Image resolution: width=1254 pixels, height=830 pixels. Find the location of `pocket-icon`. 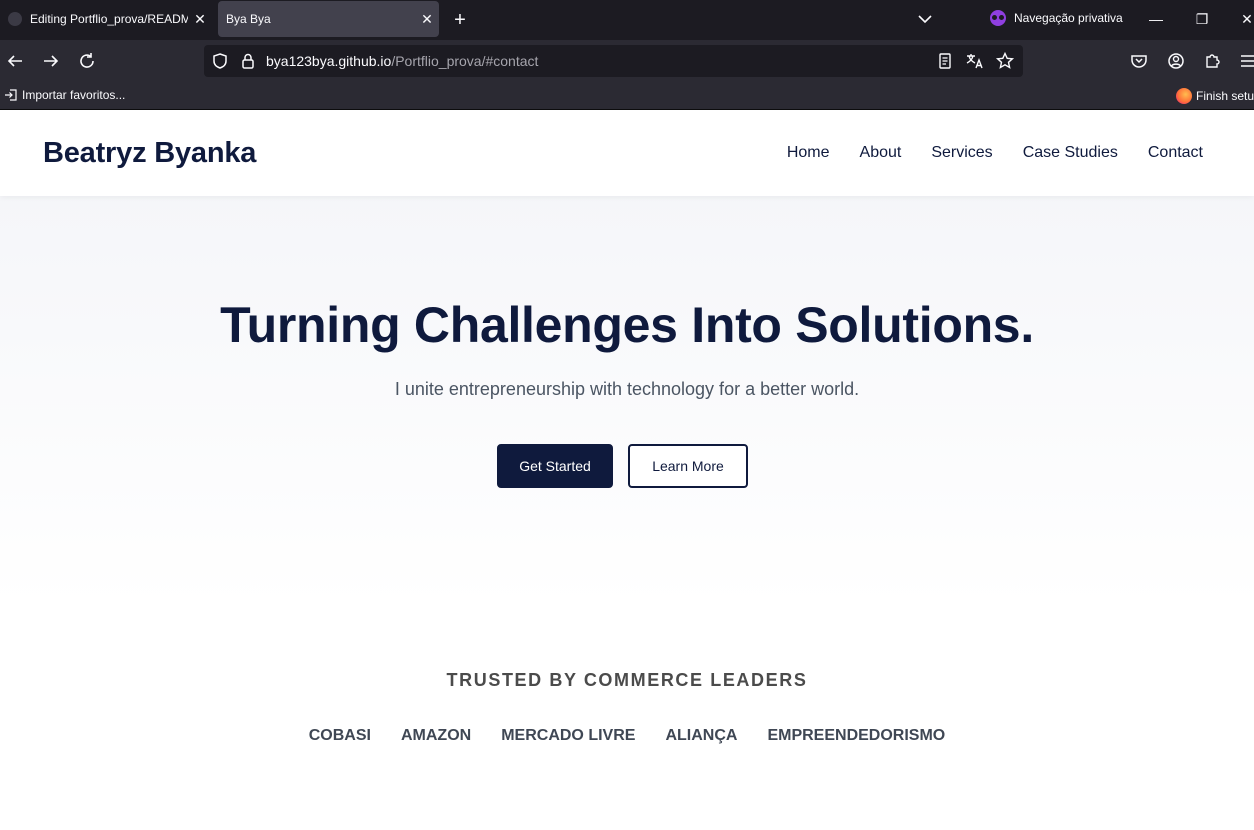

pocket-icon is located at coordinates (1139, 61).